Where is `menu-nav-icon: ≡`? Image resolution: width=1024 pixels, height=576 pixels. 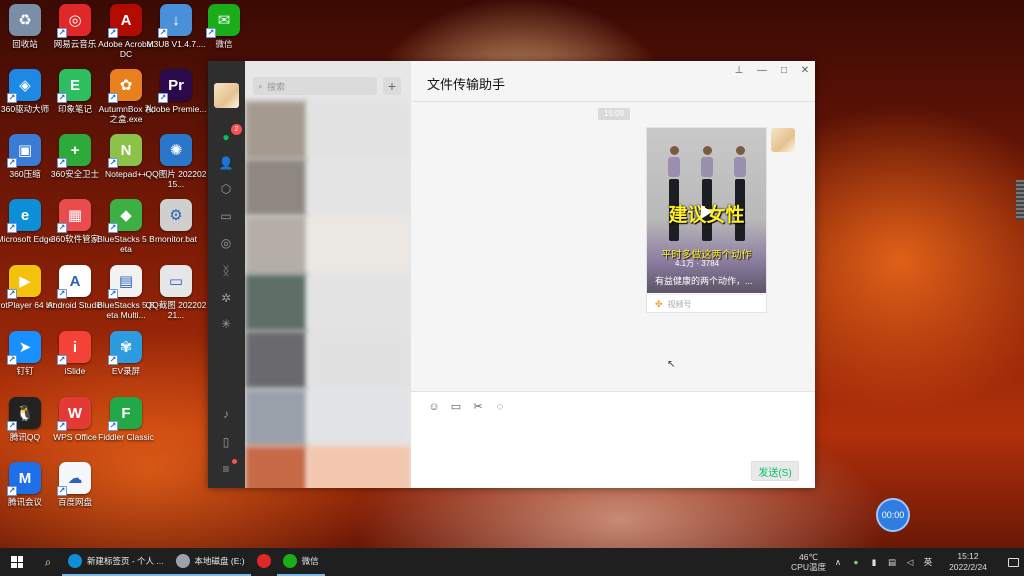
menu-nav-icon: ≡ is located at coordinates (227, 468).